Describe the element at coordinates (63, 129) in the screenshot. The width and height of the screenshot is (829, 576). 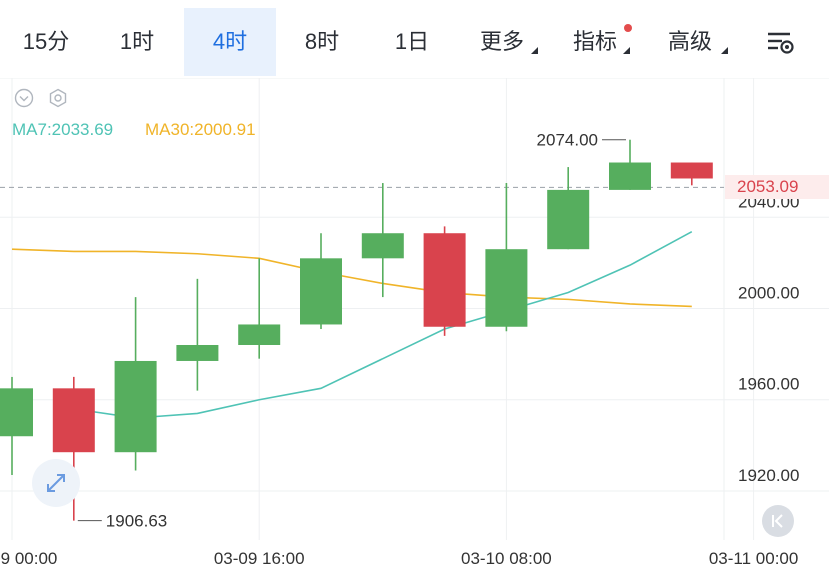
I see `ma7-legend: MA7:2033.69` at that location.